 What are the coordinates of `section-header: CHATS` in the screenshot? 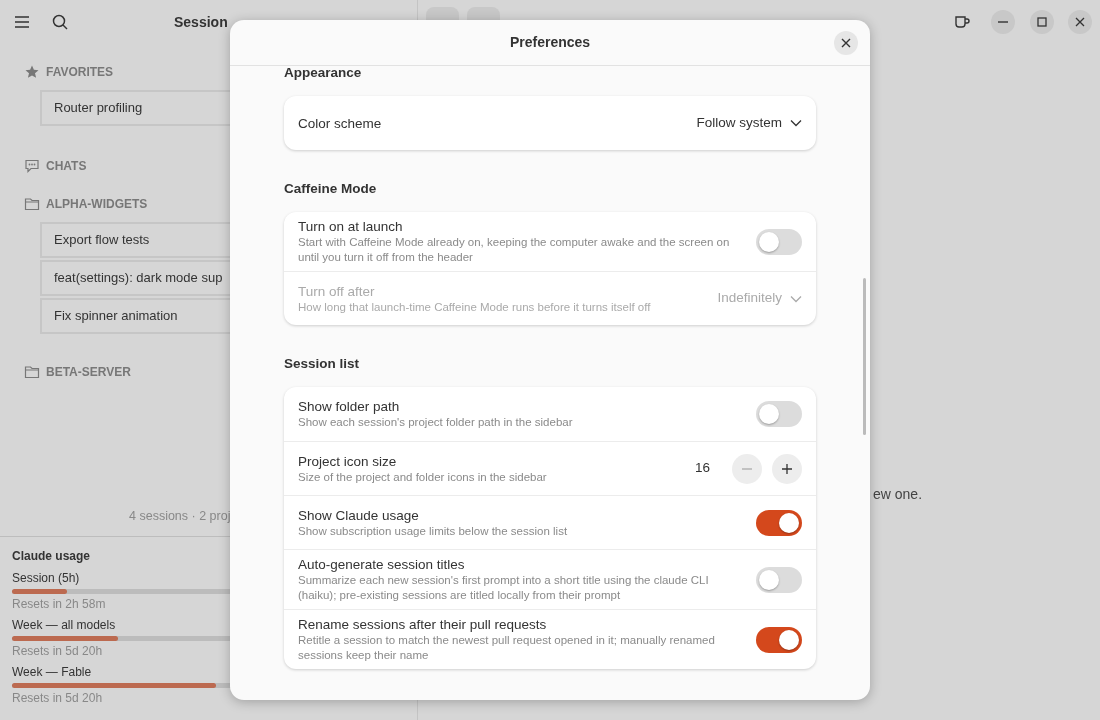 It's located at (66, 166).